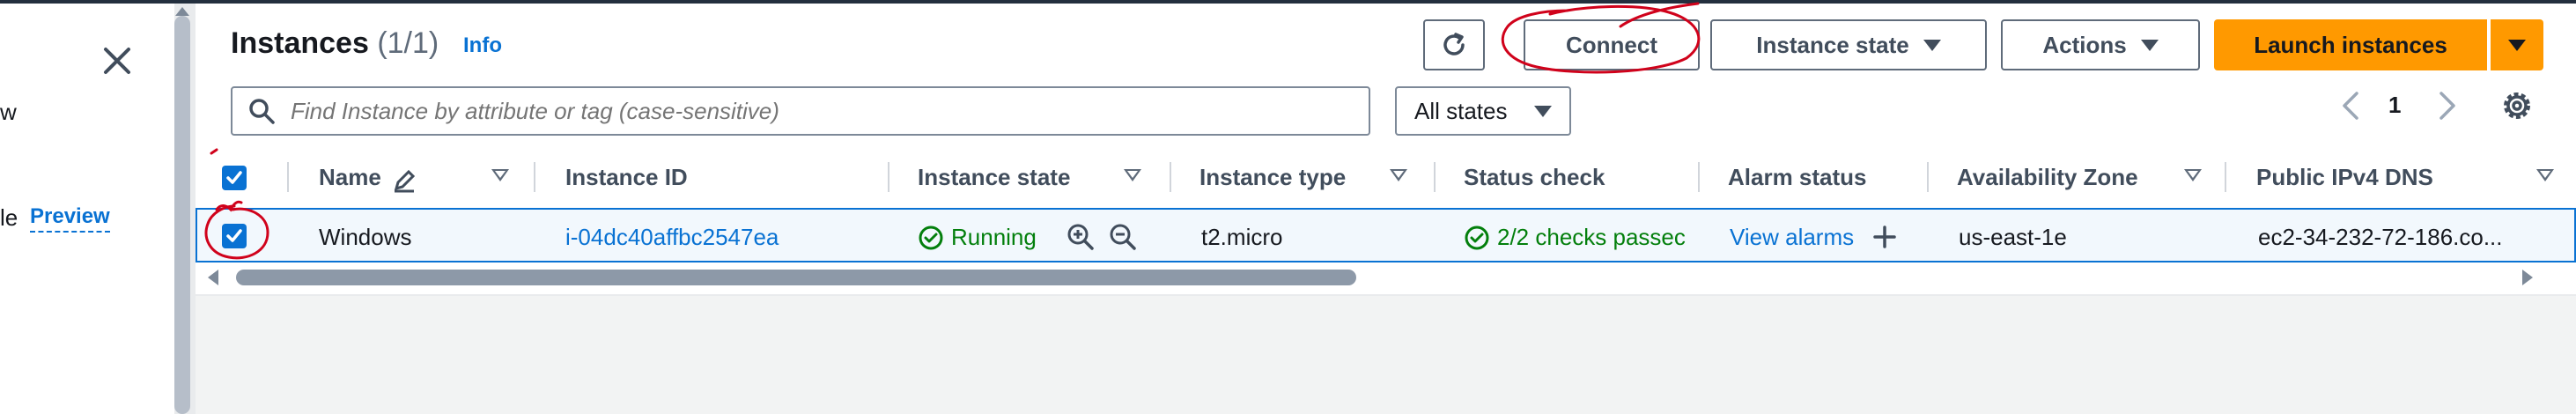  Describe the element at coordinates (234, 178) in the screenshot. I see `select-all-checkbox` at that location.